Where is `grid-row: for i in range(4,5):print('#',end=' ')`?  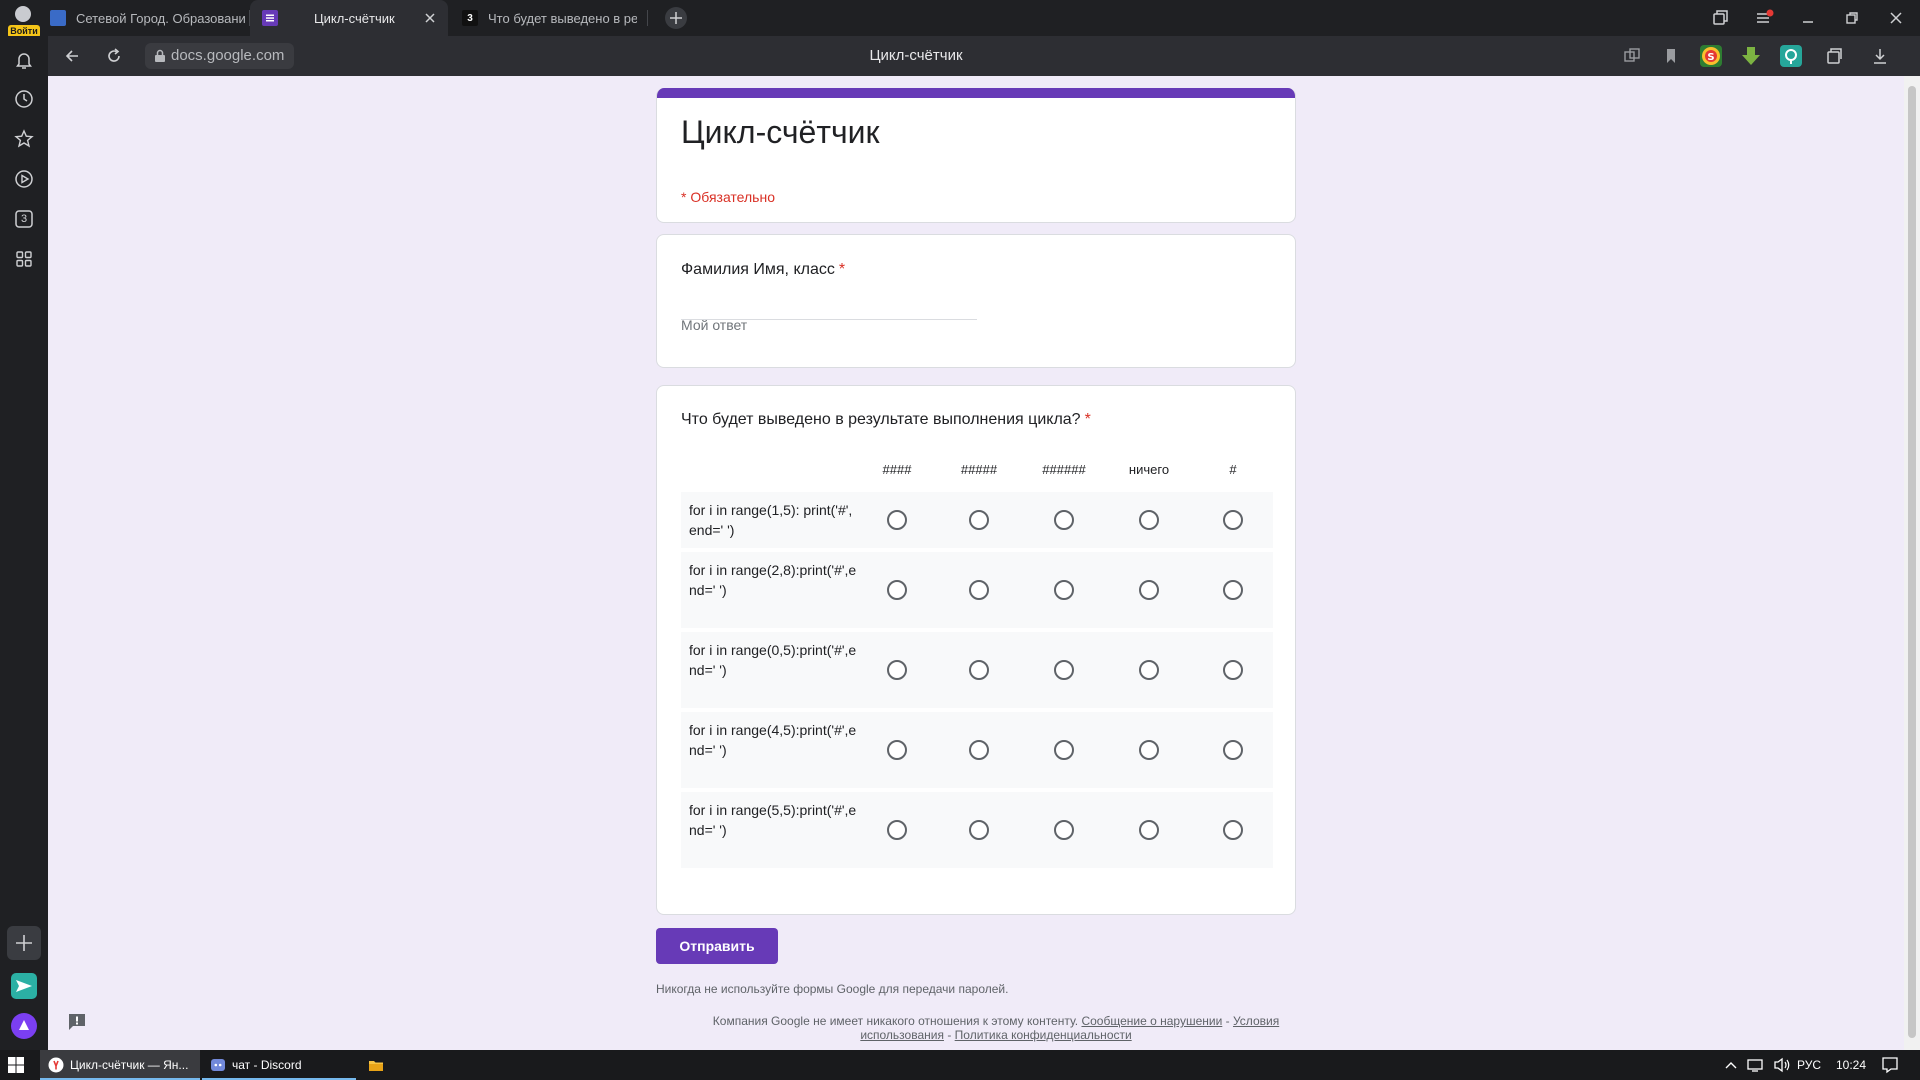
grid-row: for i in range(4,5):print('#',end=' ') is located at coordinates (977, 750).